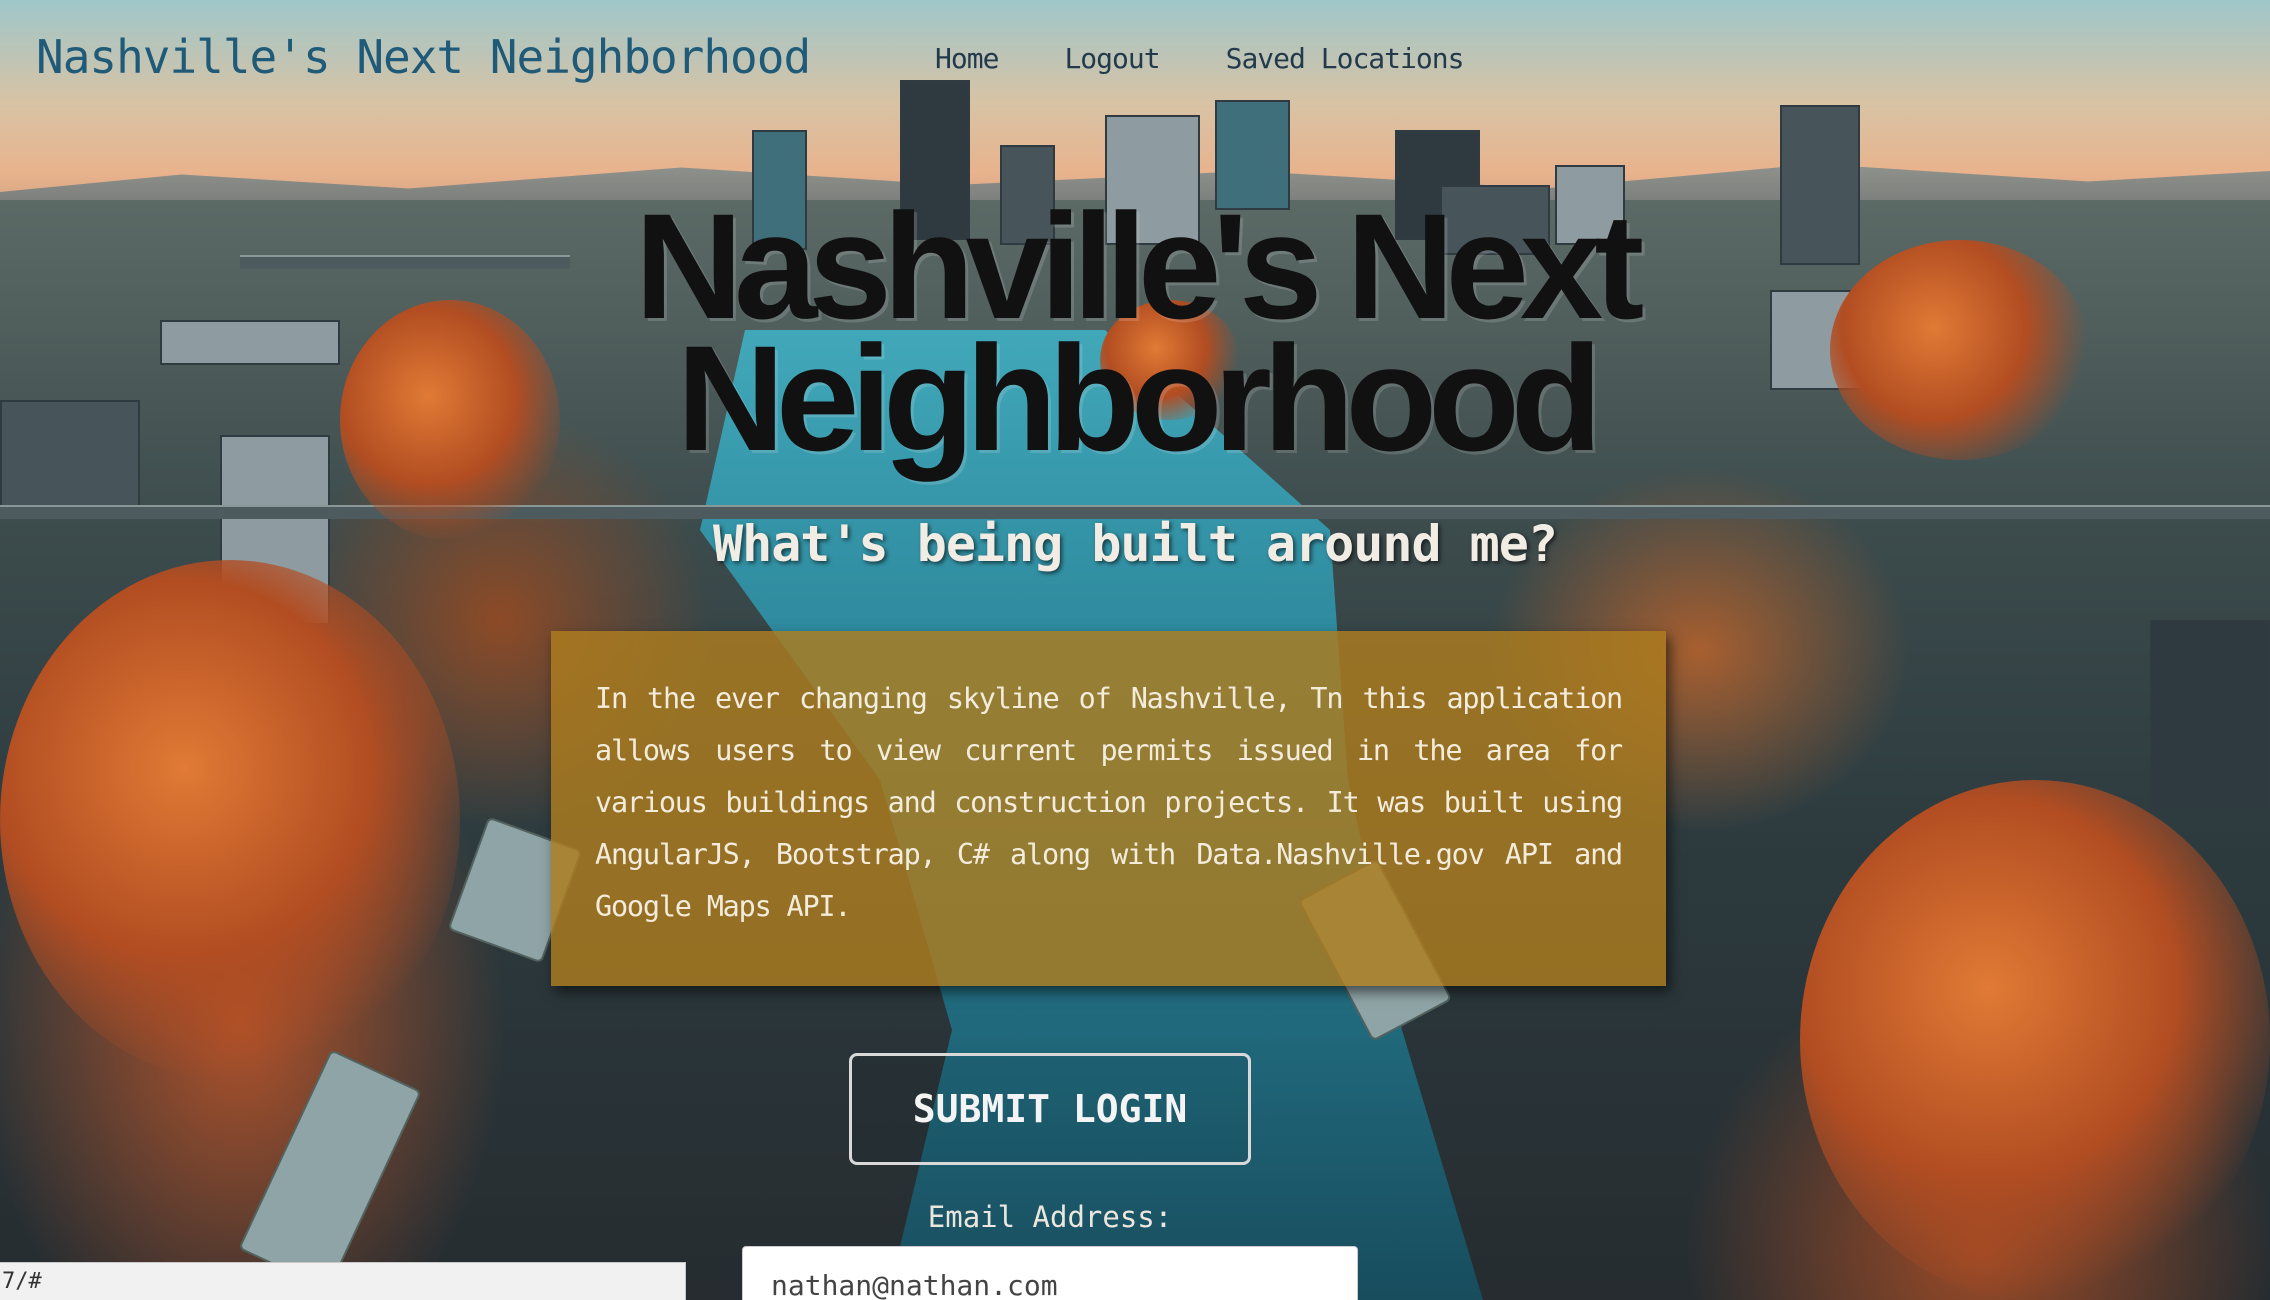 This screenshot has height=1300, width=2270. Describe the element at coordinates (1139, 398) in the screenshot. I see `hero-title-line2: Neighborhood` at that location.